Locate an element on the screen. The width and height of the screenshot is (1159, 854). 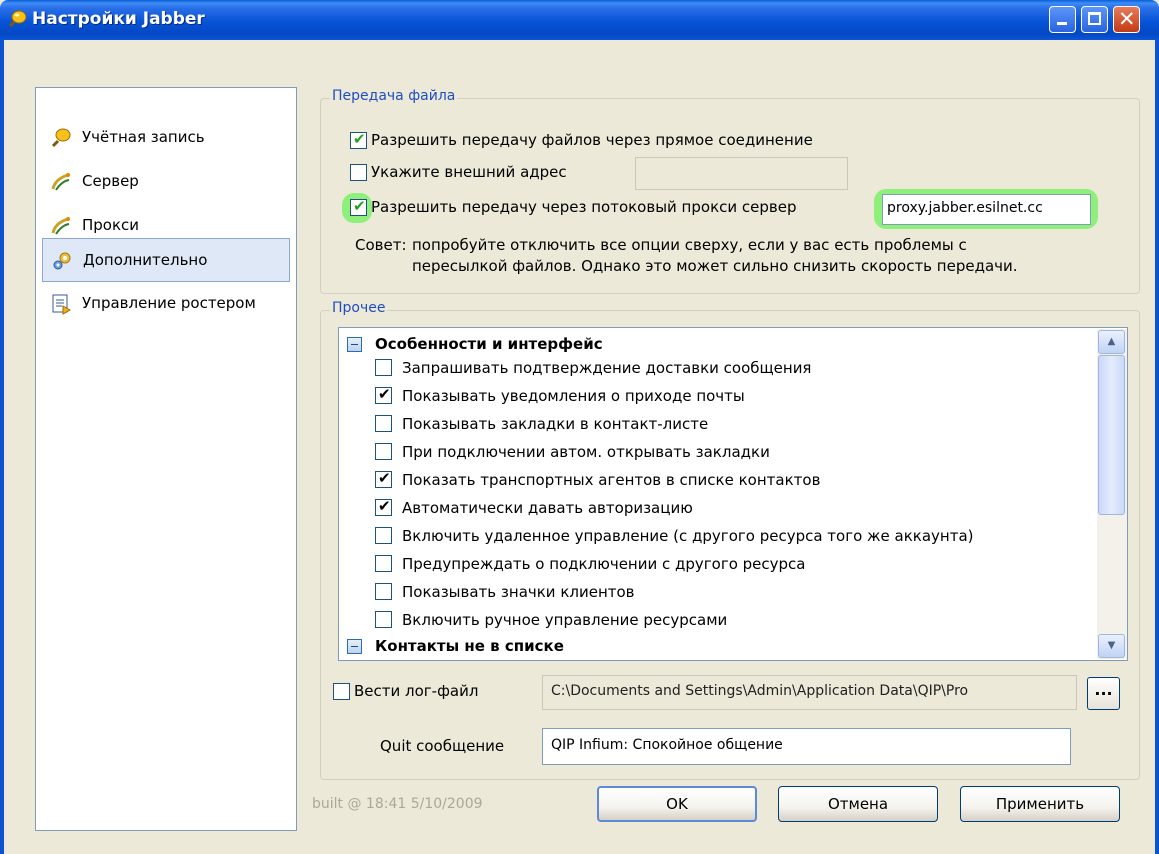
tree-option-row: ✔ Показывать уведомления о приходе почты is located at coordinates (716, 396).